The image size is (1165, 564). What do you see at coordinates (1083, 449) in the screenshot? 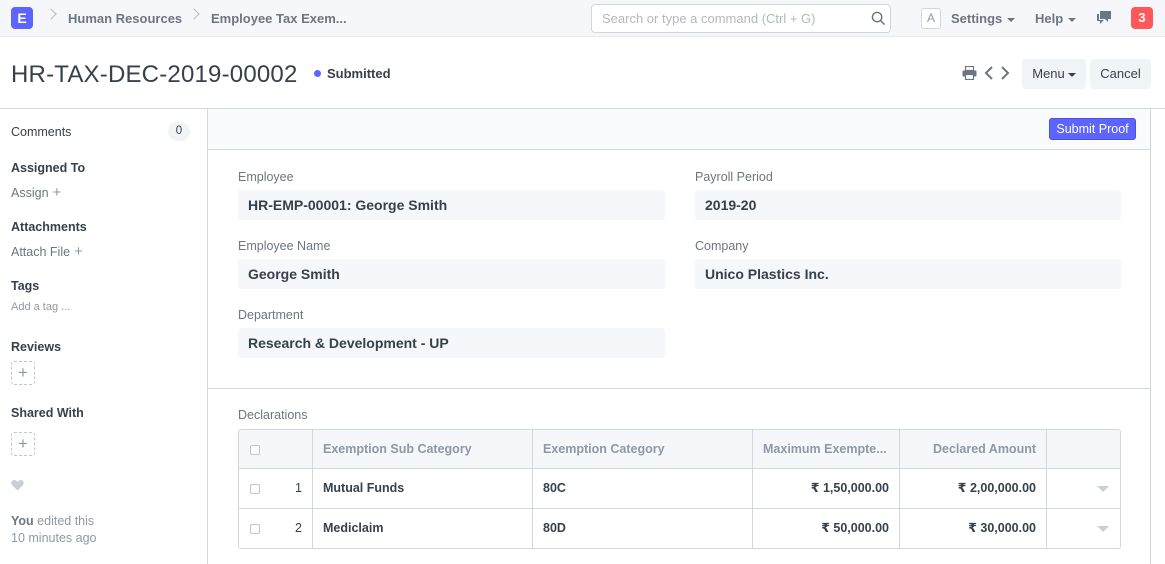
I see `row-actions-header` at bounding box center [1083, 449].